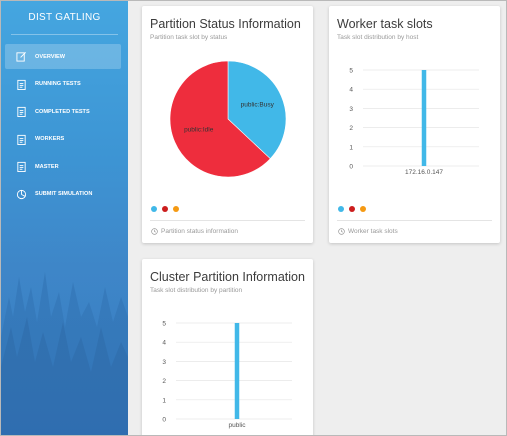 The height and width of the screenshot is (436, 507). Describe the element at coordinates (238, 425) in the screenshot. I see `x-tick-label: public` at that location.